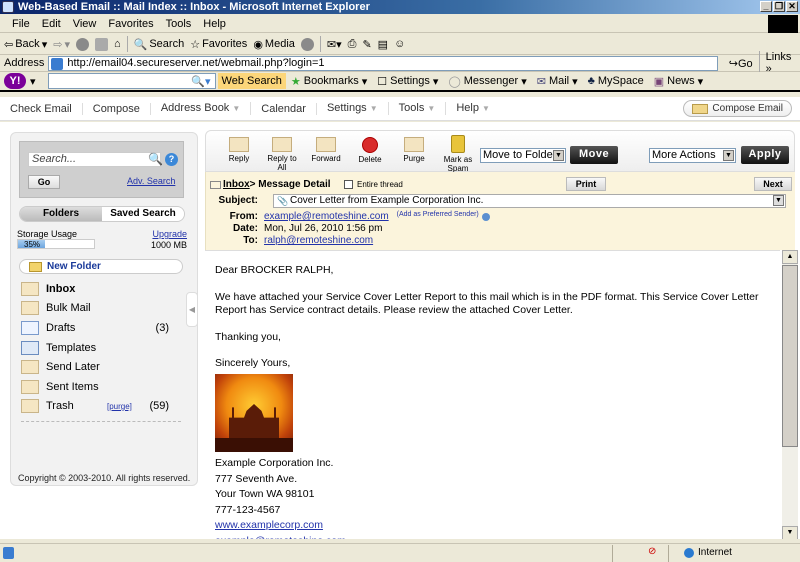 This screenshot has width=800, height=562. Describe the element at coordinates (438, 216) in the screenshot. I see `add-preferred-sender-link: (Add as Preferred Sender)` at that location.